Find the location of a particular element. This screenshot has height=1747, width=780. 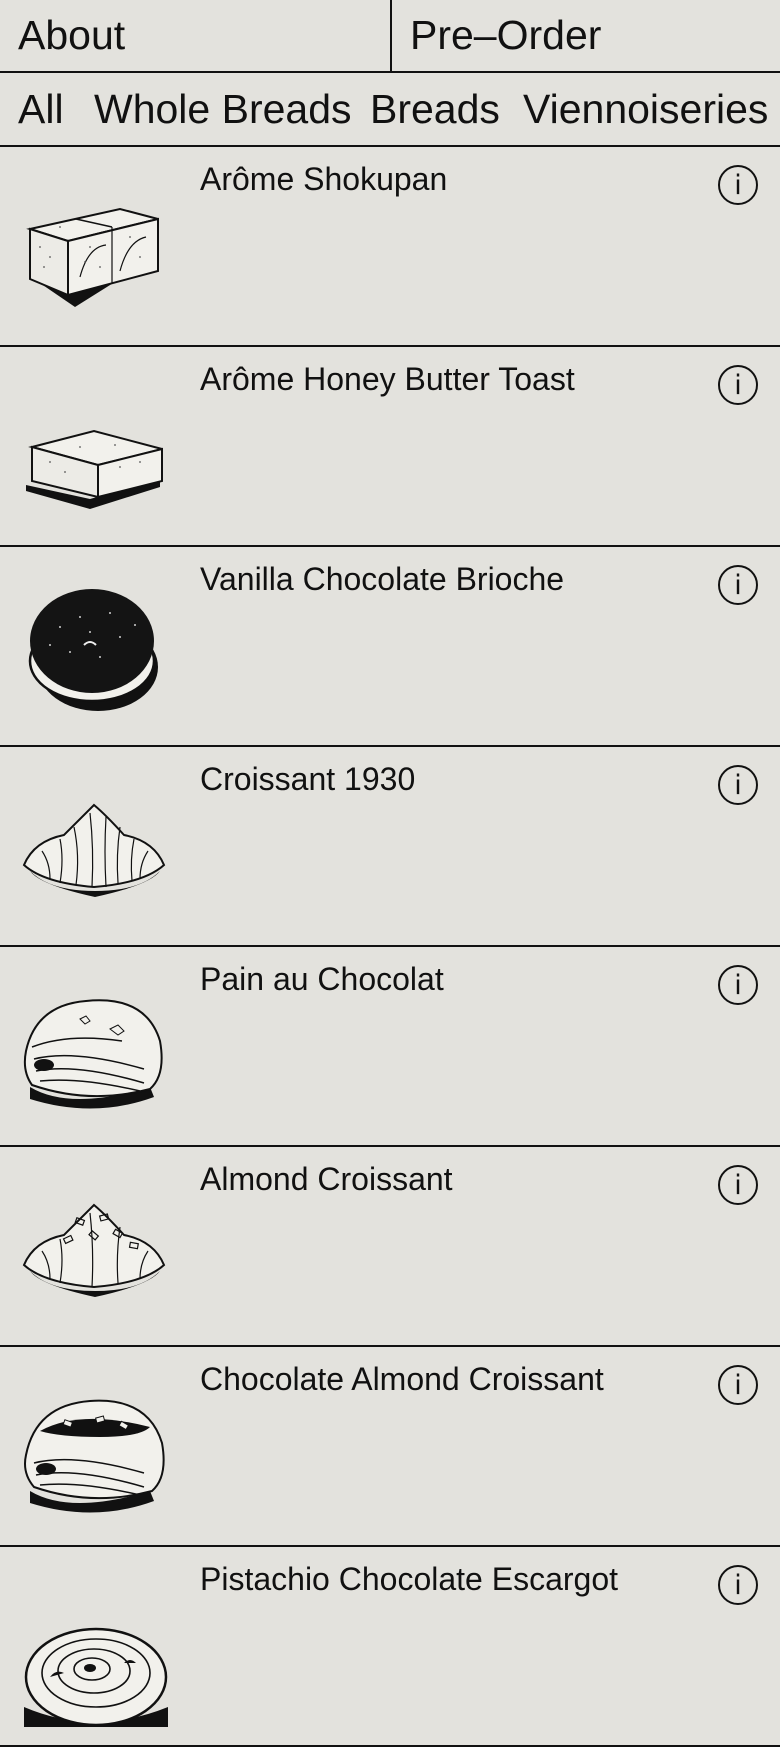

product-name: Arôme Shokupan is located at coordinates (324, 179).